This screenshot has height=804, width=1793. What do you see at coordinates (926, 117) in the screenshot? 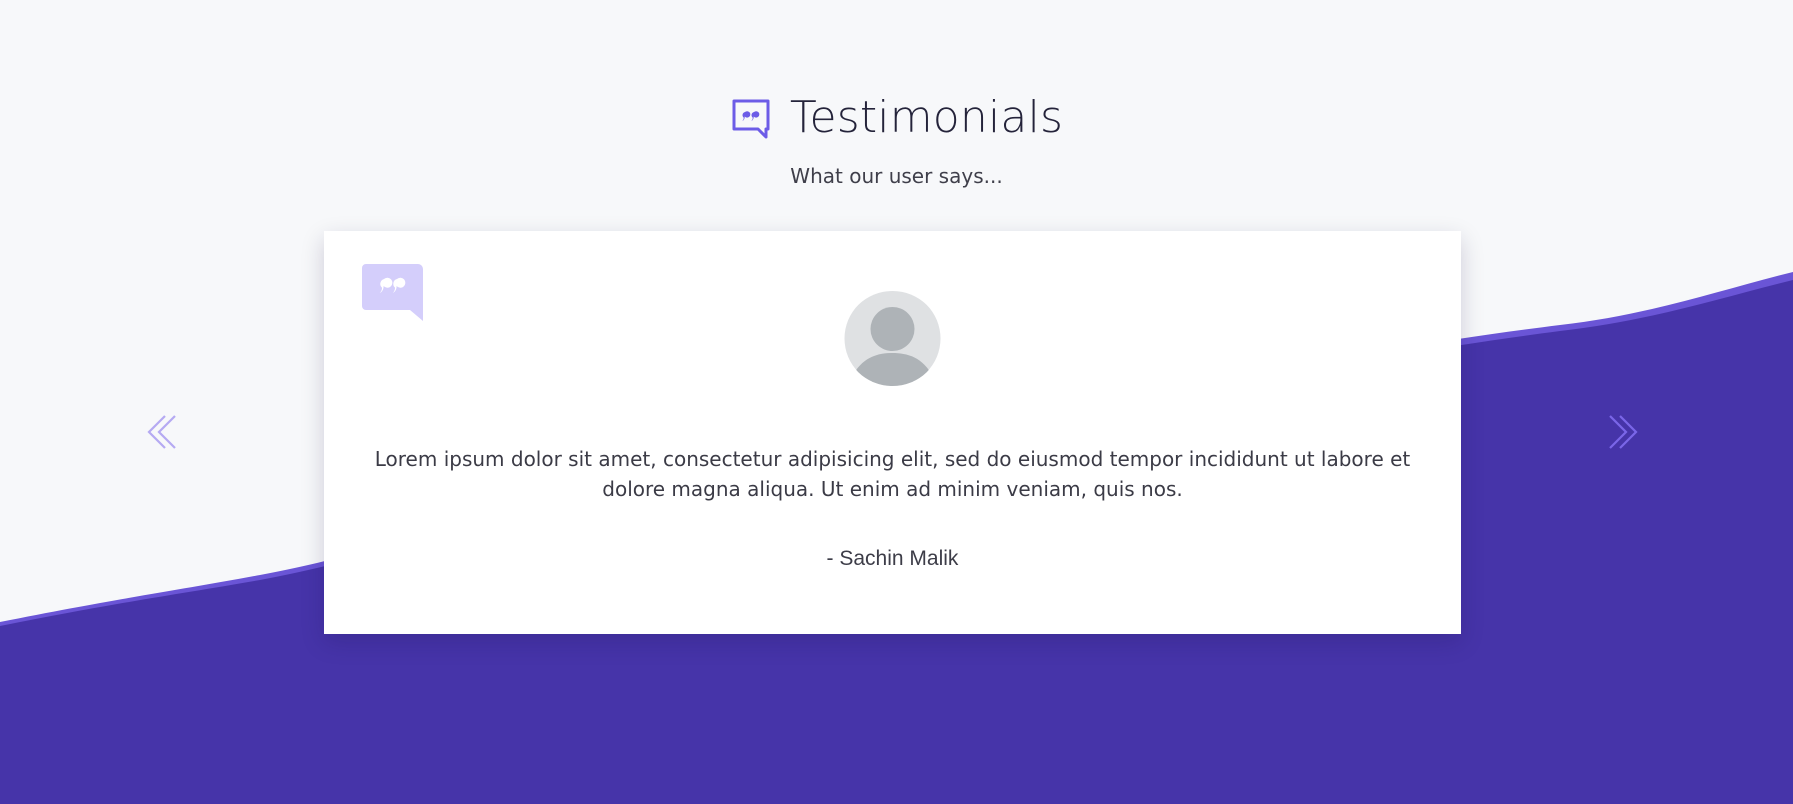
I see `section-title: Testimonials` at bounding box center [926, 117].